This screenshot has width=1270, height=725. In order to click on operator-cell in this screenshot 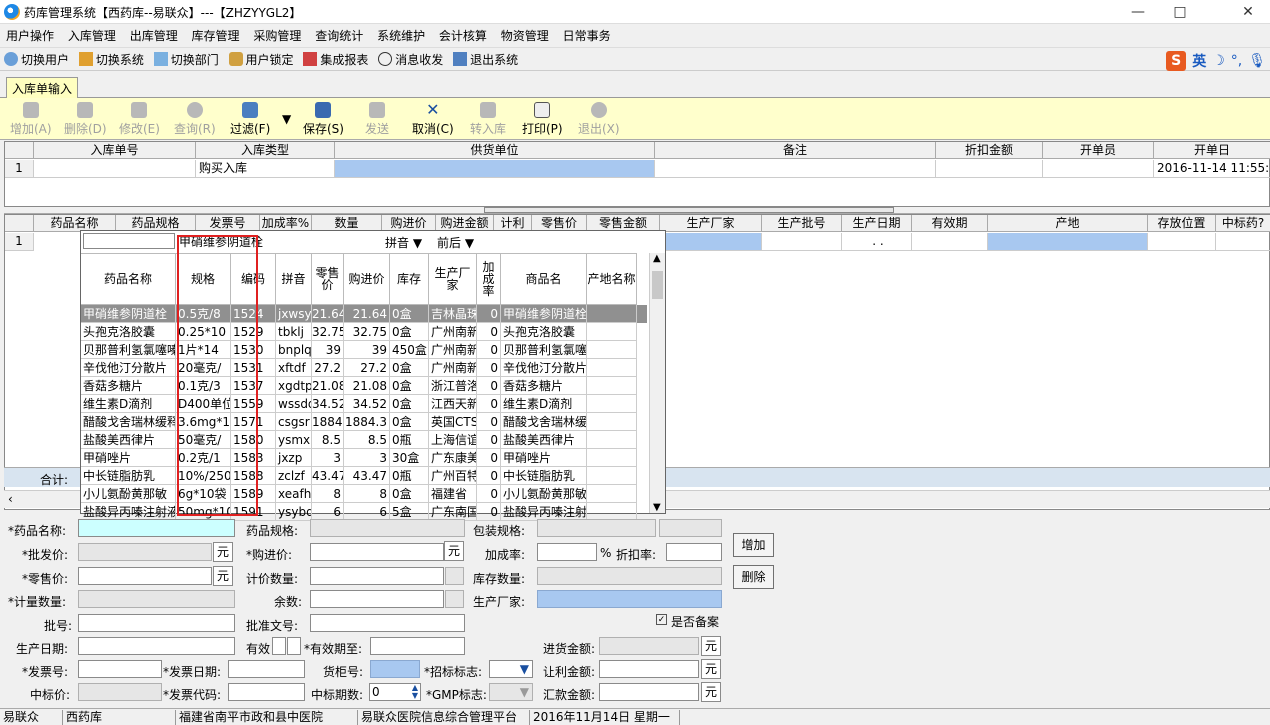, I will do `click(1098, 169)`.